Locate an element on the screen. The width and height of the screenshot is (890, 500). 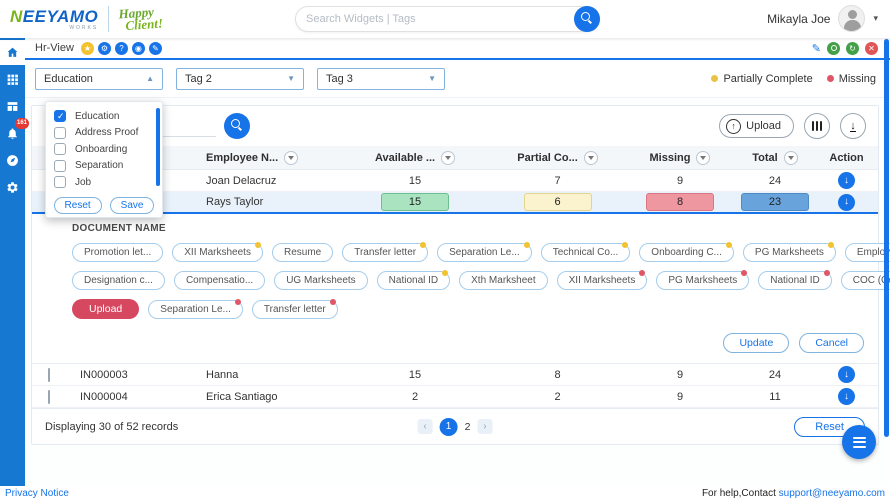
global-search-button is located at coordinates (587, 19).